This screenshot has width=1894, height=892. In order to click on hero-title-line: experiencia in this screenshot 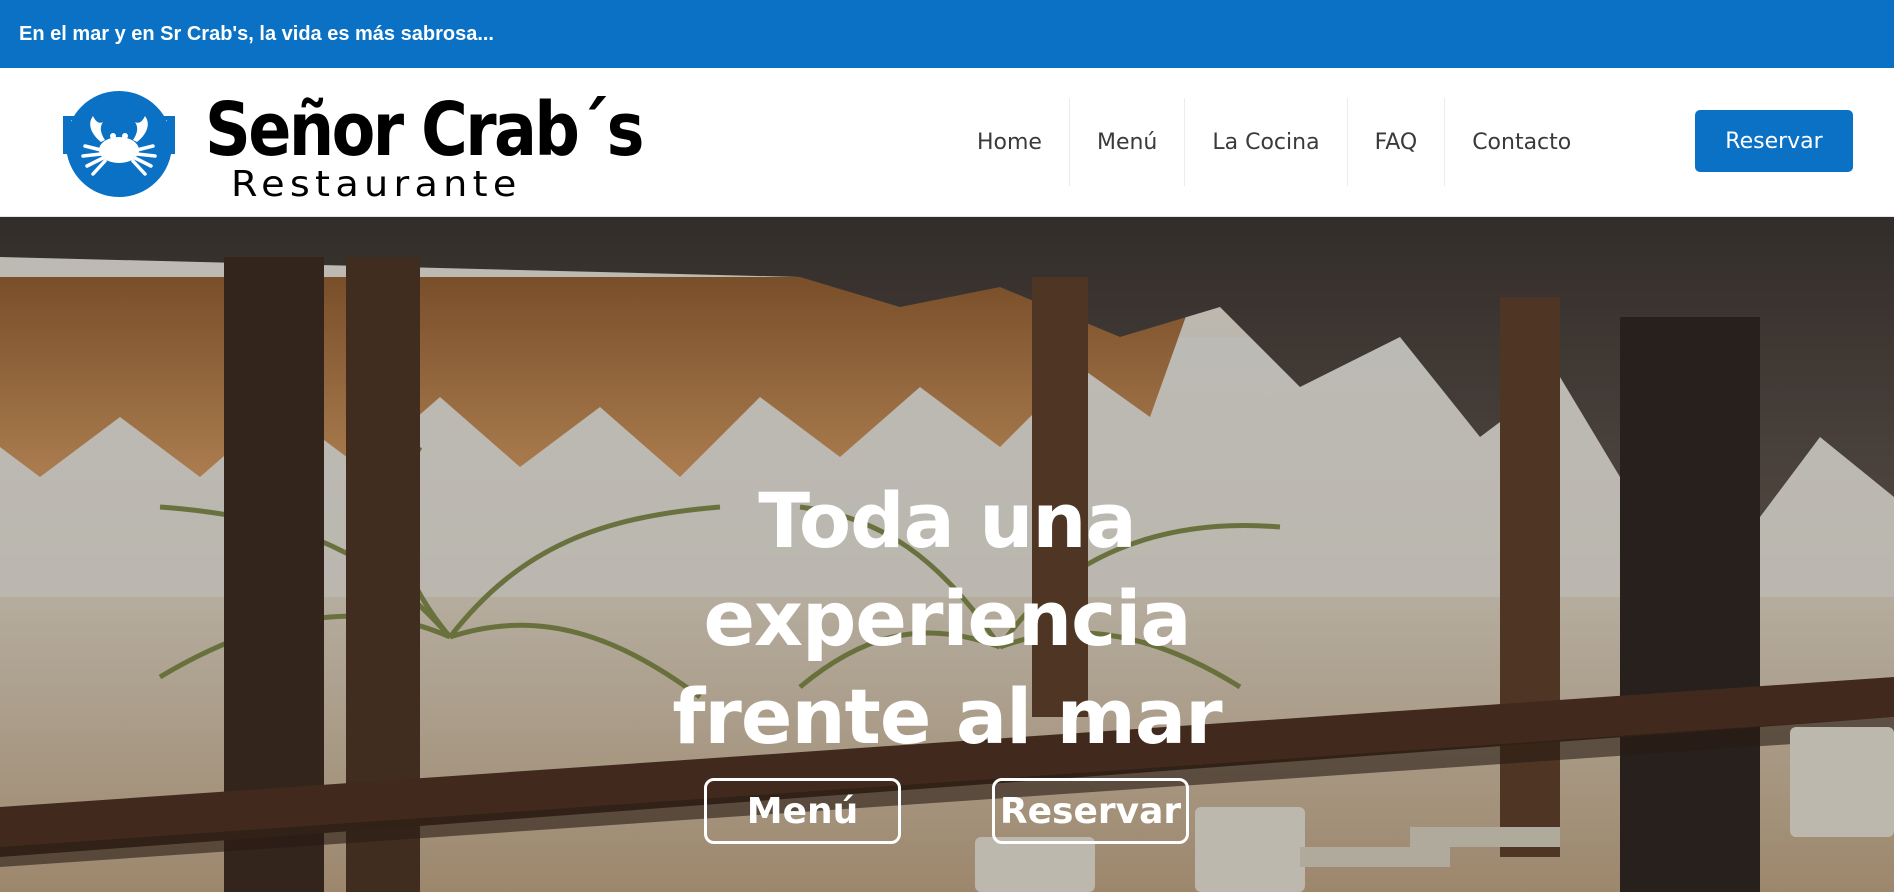, I will do `click(947, 618)`.